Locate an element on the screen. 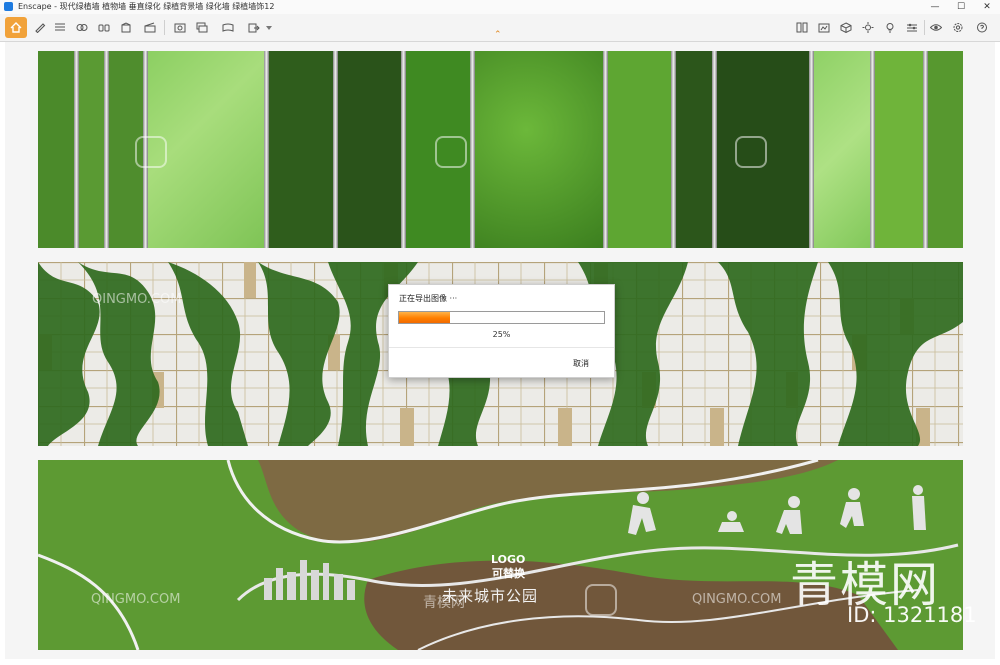 This screenshot has height=665, width=1000. watermark-id: ID: 1321181 is located at coordinates (912, 615).